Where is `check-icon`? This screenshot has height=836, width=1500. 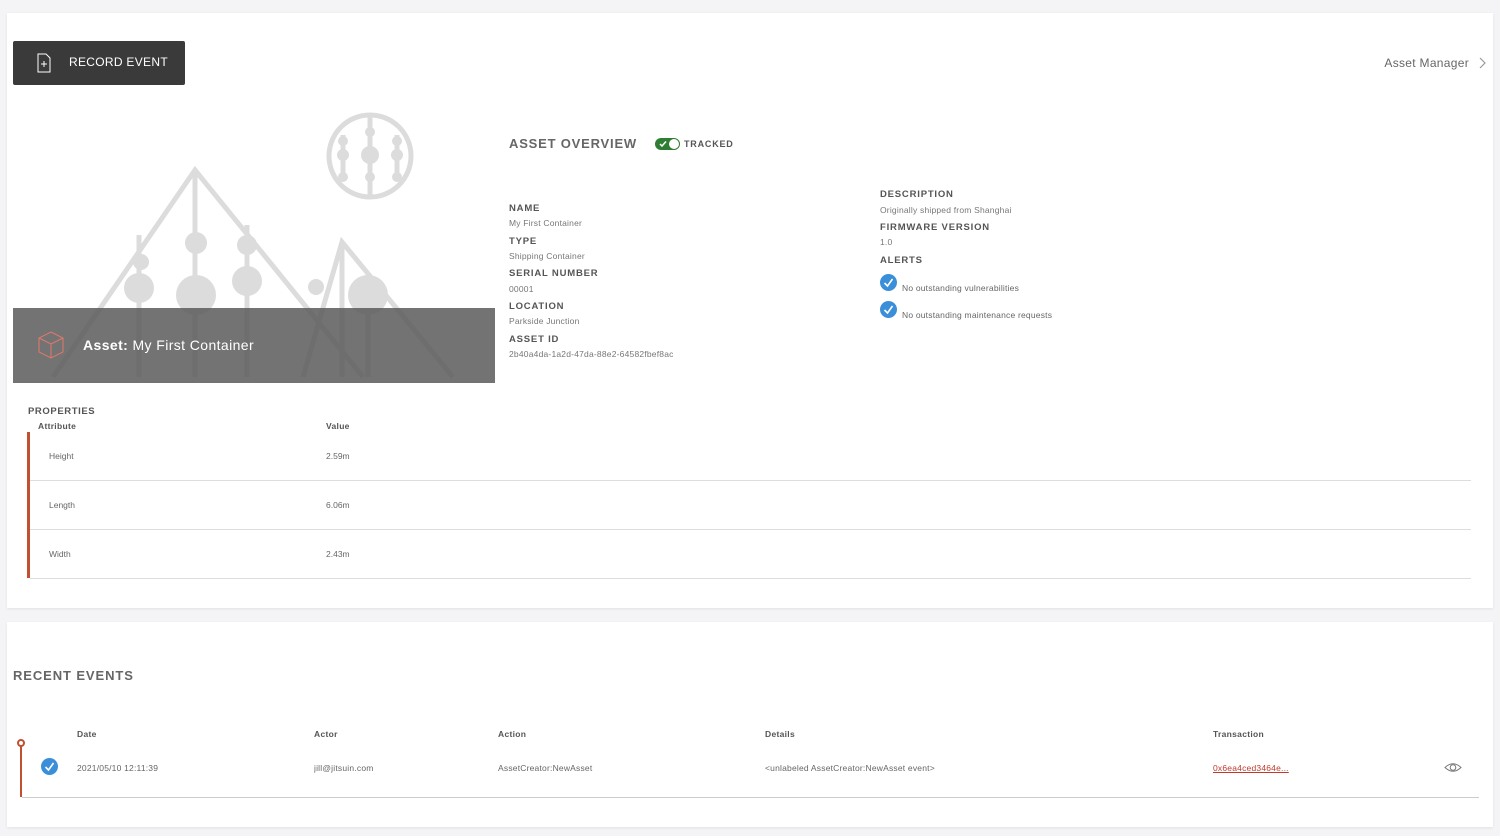 check-icon is located at coordinates (663, 144).